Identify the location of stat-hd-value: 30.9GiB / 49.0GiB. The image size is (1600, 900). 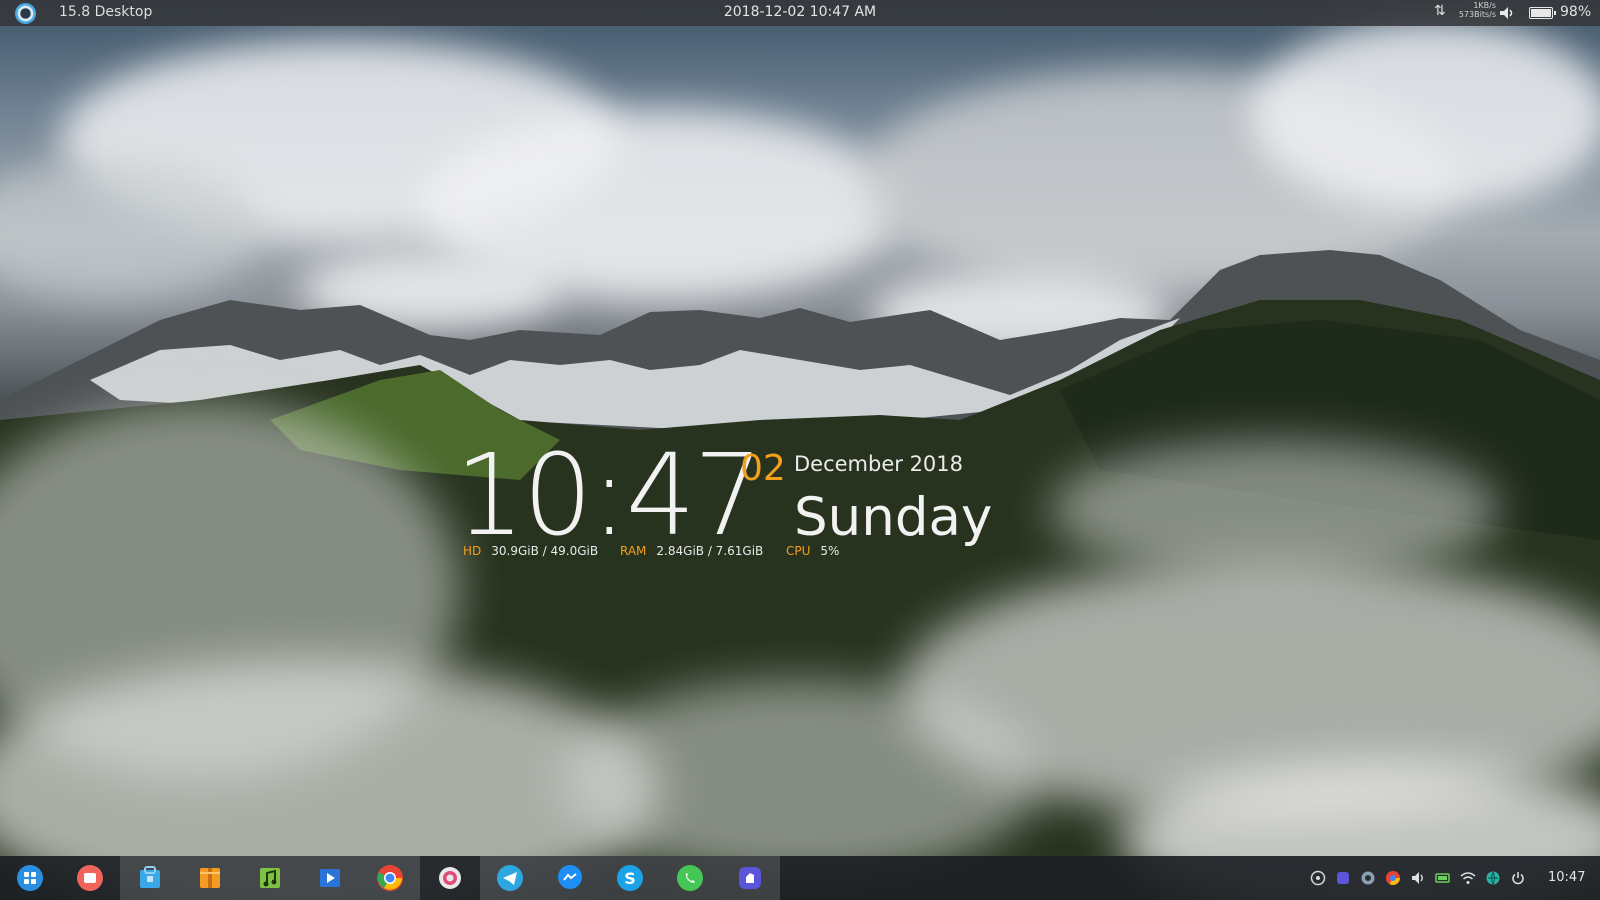
(545, 551).